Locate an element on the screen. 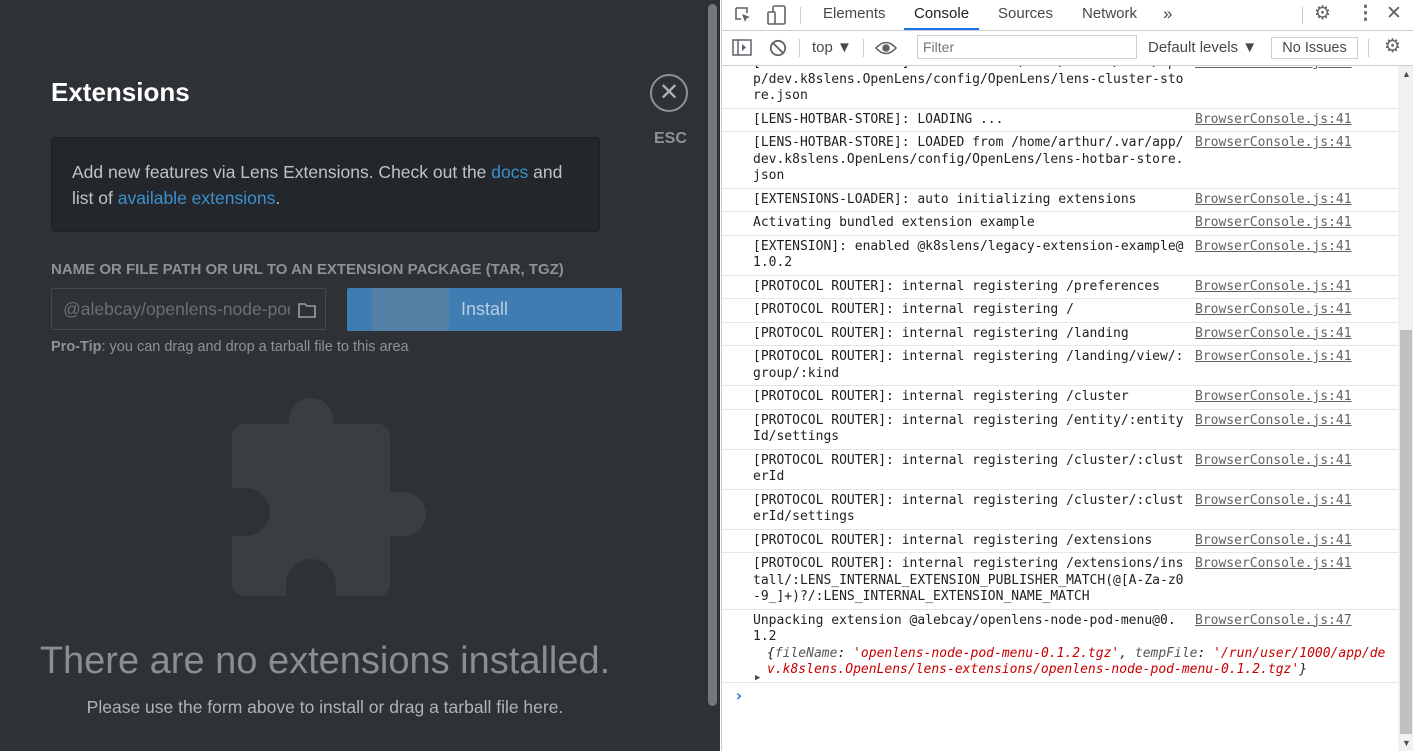  esc-label: ESC is located at coordinates (670, 138).